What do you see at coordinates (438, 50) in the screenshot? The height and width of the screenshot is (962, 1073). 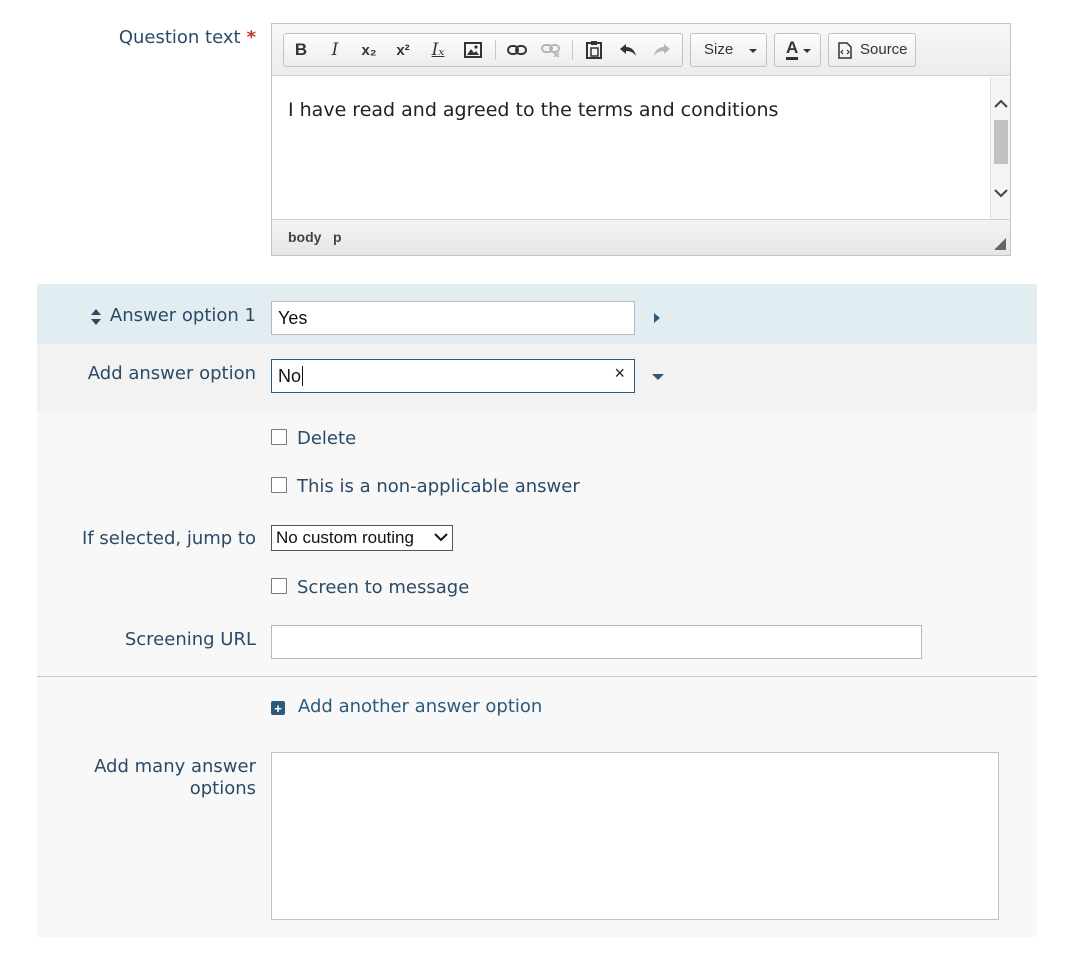 I see `remove-format-button: Iₓ` at bounding box center [438, 50].